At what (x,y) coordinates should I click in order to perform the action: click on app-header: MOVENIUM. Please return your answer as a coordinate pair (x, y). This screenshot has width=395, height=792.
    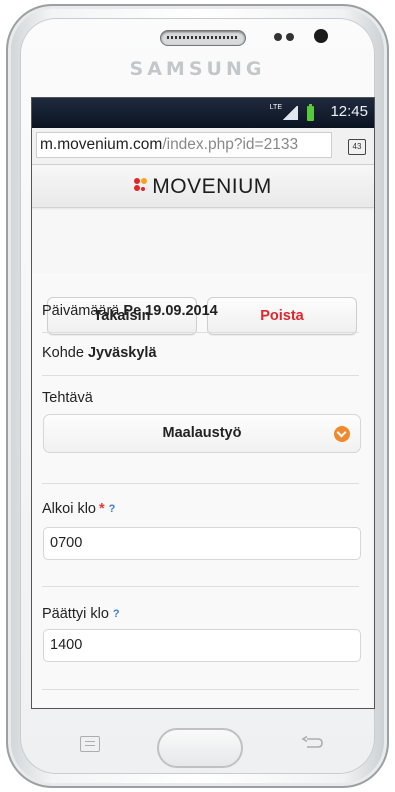
    Looking at the image, I should click on (203, 186).